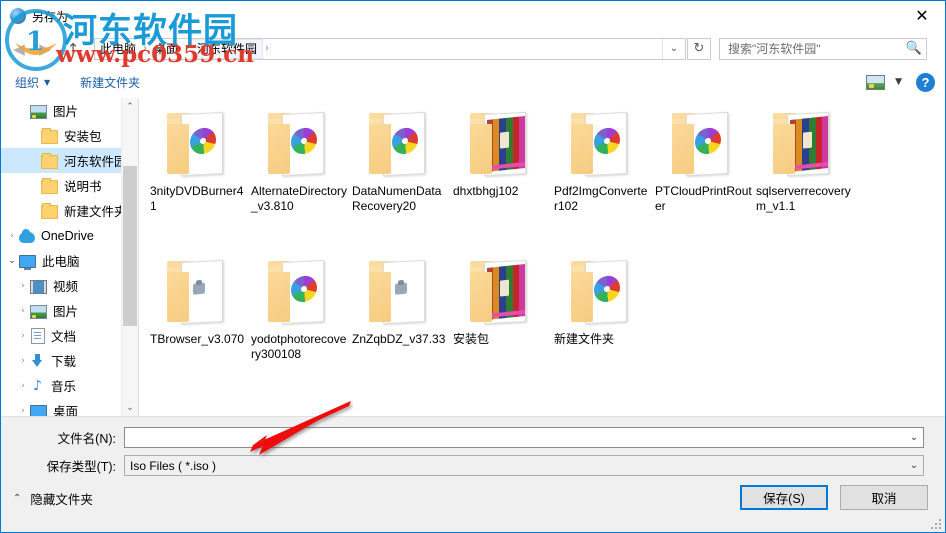  Describe the element at coordinates (69, 310) in the screenshot. I see `sidebar-item-8: › 图片` at that location.